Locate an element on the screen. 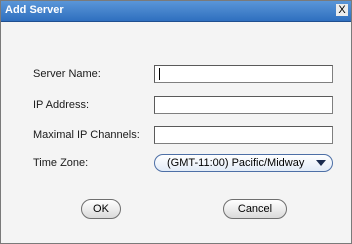  ip-channels-label: Maximal IP Channels: is located at coordinates (86, 135).